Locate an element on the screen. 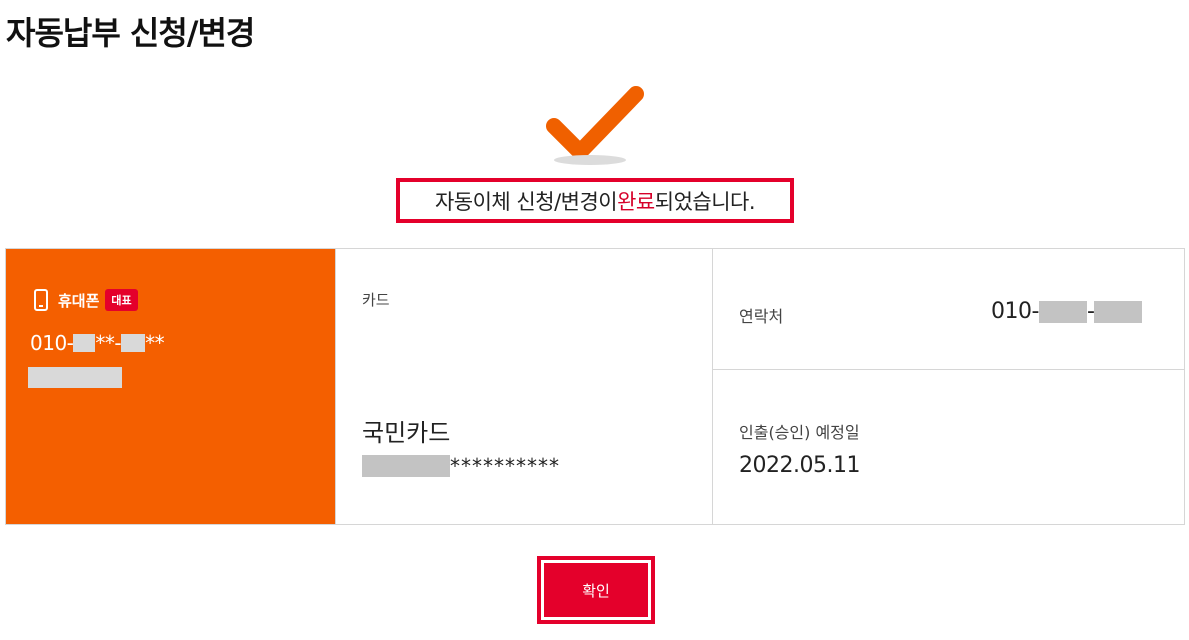  representative-badge: 대표 is located at coordinates (121, 300).